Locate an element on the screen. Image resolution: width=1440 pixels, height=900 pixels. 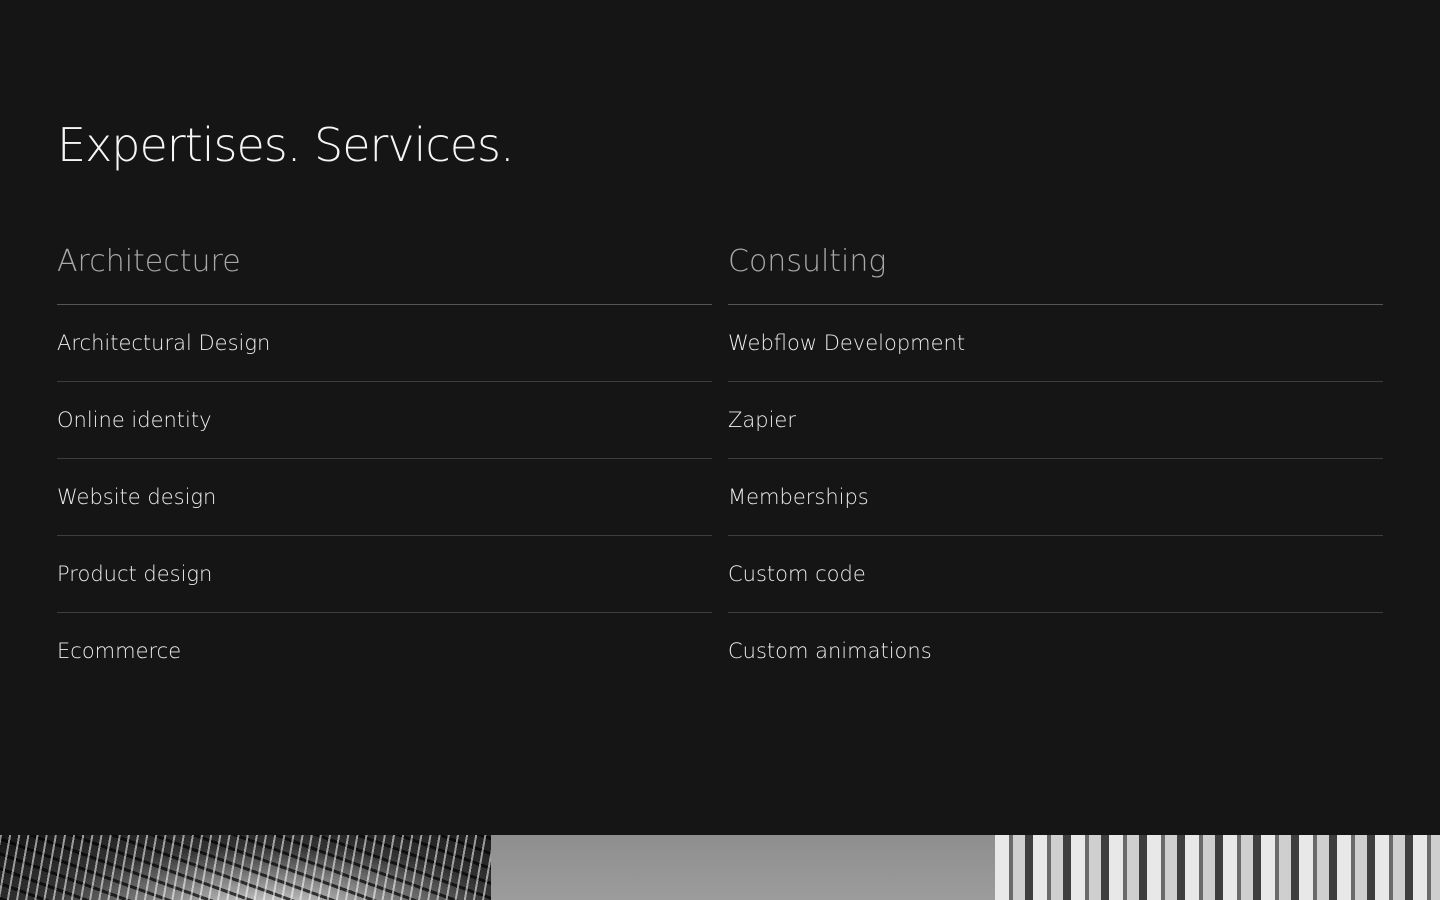
architecture-photo-facade is located at coordinates (1217, 867).